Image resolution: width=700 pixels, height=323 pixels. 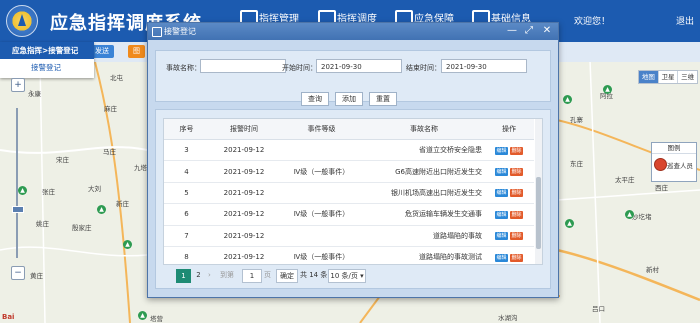 I want to click on map-place: 麻庄, so click(x=110, y=109).